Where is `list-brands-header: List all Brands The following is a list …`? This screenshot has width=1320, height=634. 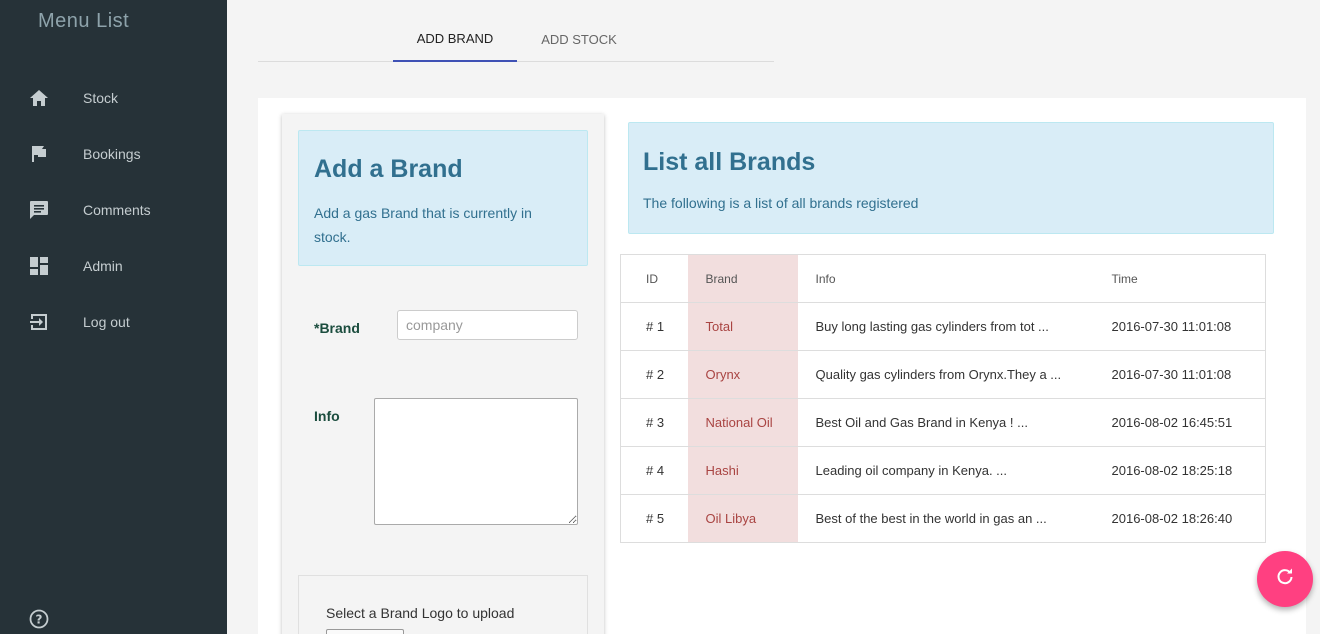 list-brands-header: List all Brands The following is a list … is located at coordinates (951, 178).